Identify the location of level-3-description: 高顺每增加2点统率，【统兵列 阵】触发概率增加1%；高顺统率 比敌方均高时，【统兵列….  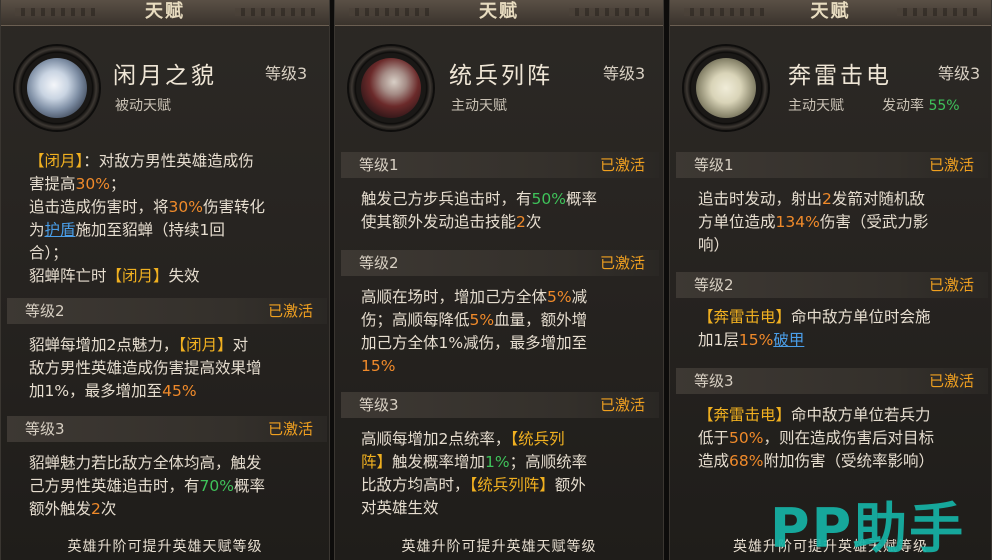
(510, 474).